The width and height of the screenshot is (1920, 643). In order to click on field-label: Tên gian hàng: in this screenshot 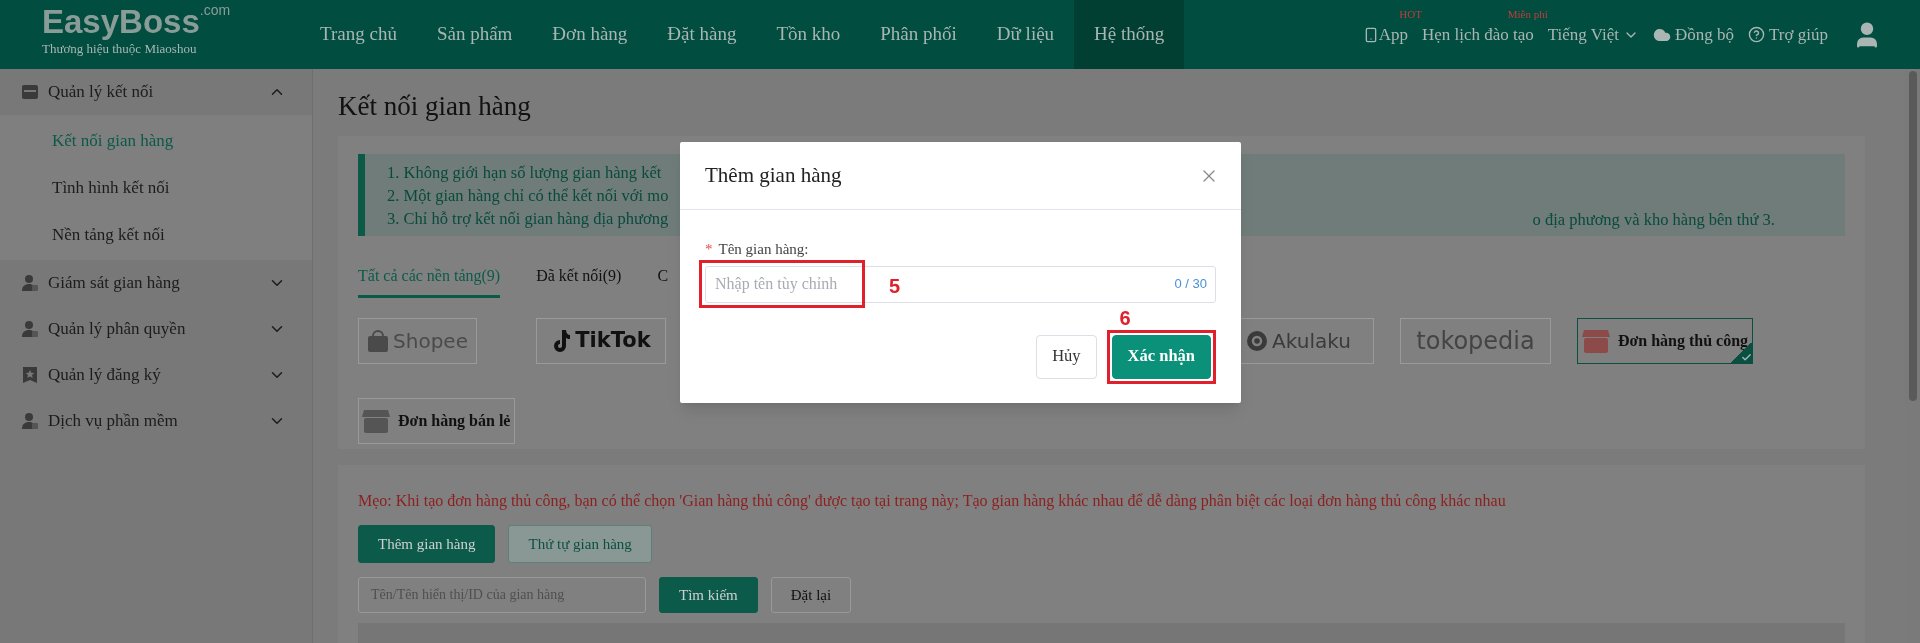, I will do `click(763, 249)`.